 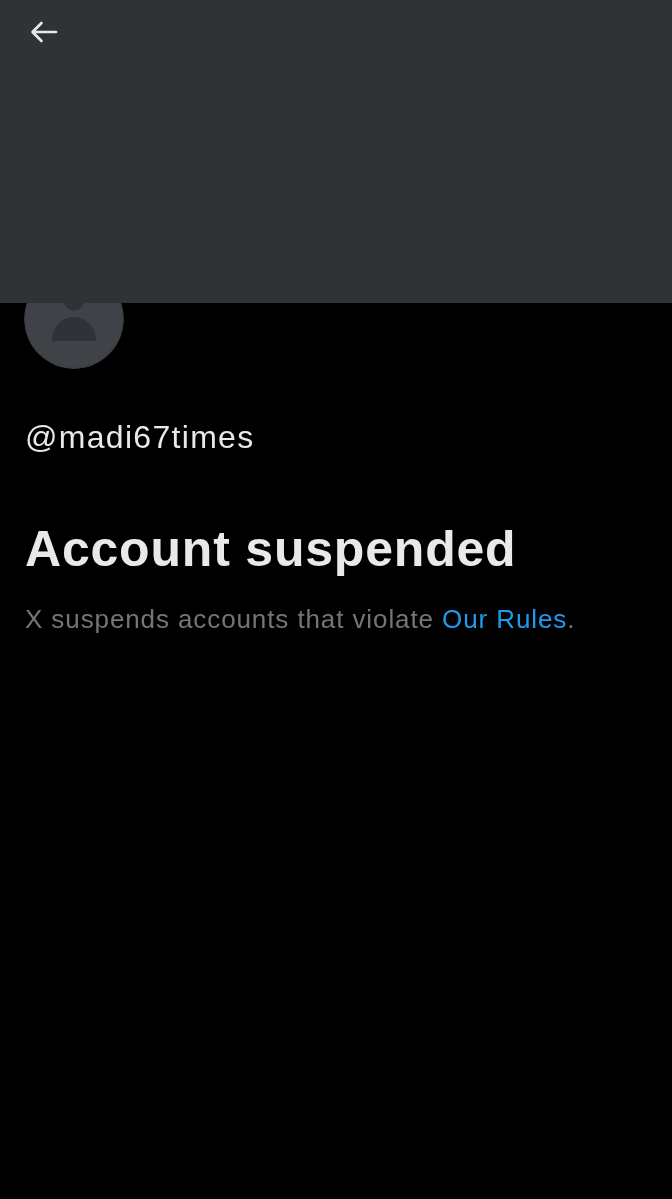 I want to click on suspension-heading: Account suspended, so click(x=271, y=549).